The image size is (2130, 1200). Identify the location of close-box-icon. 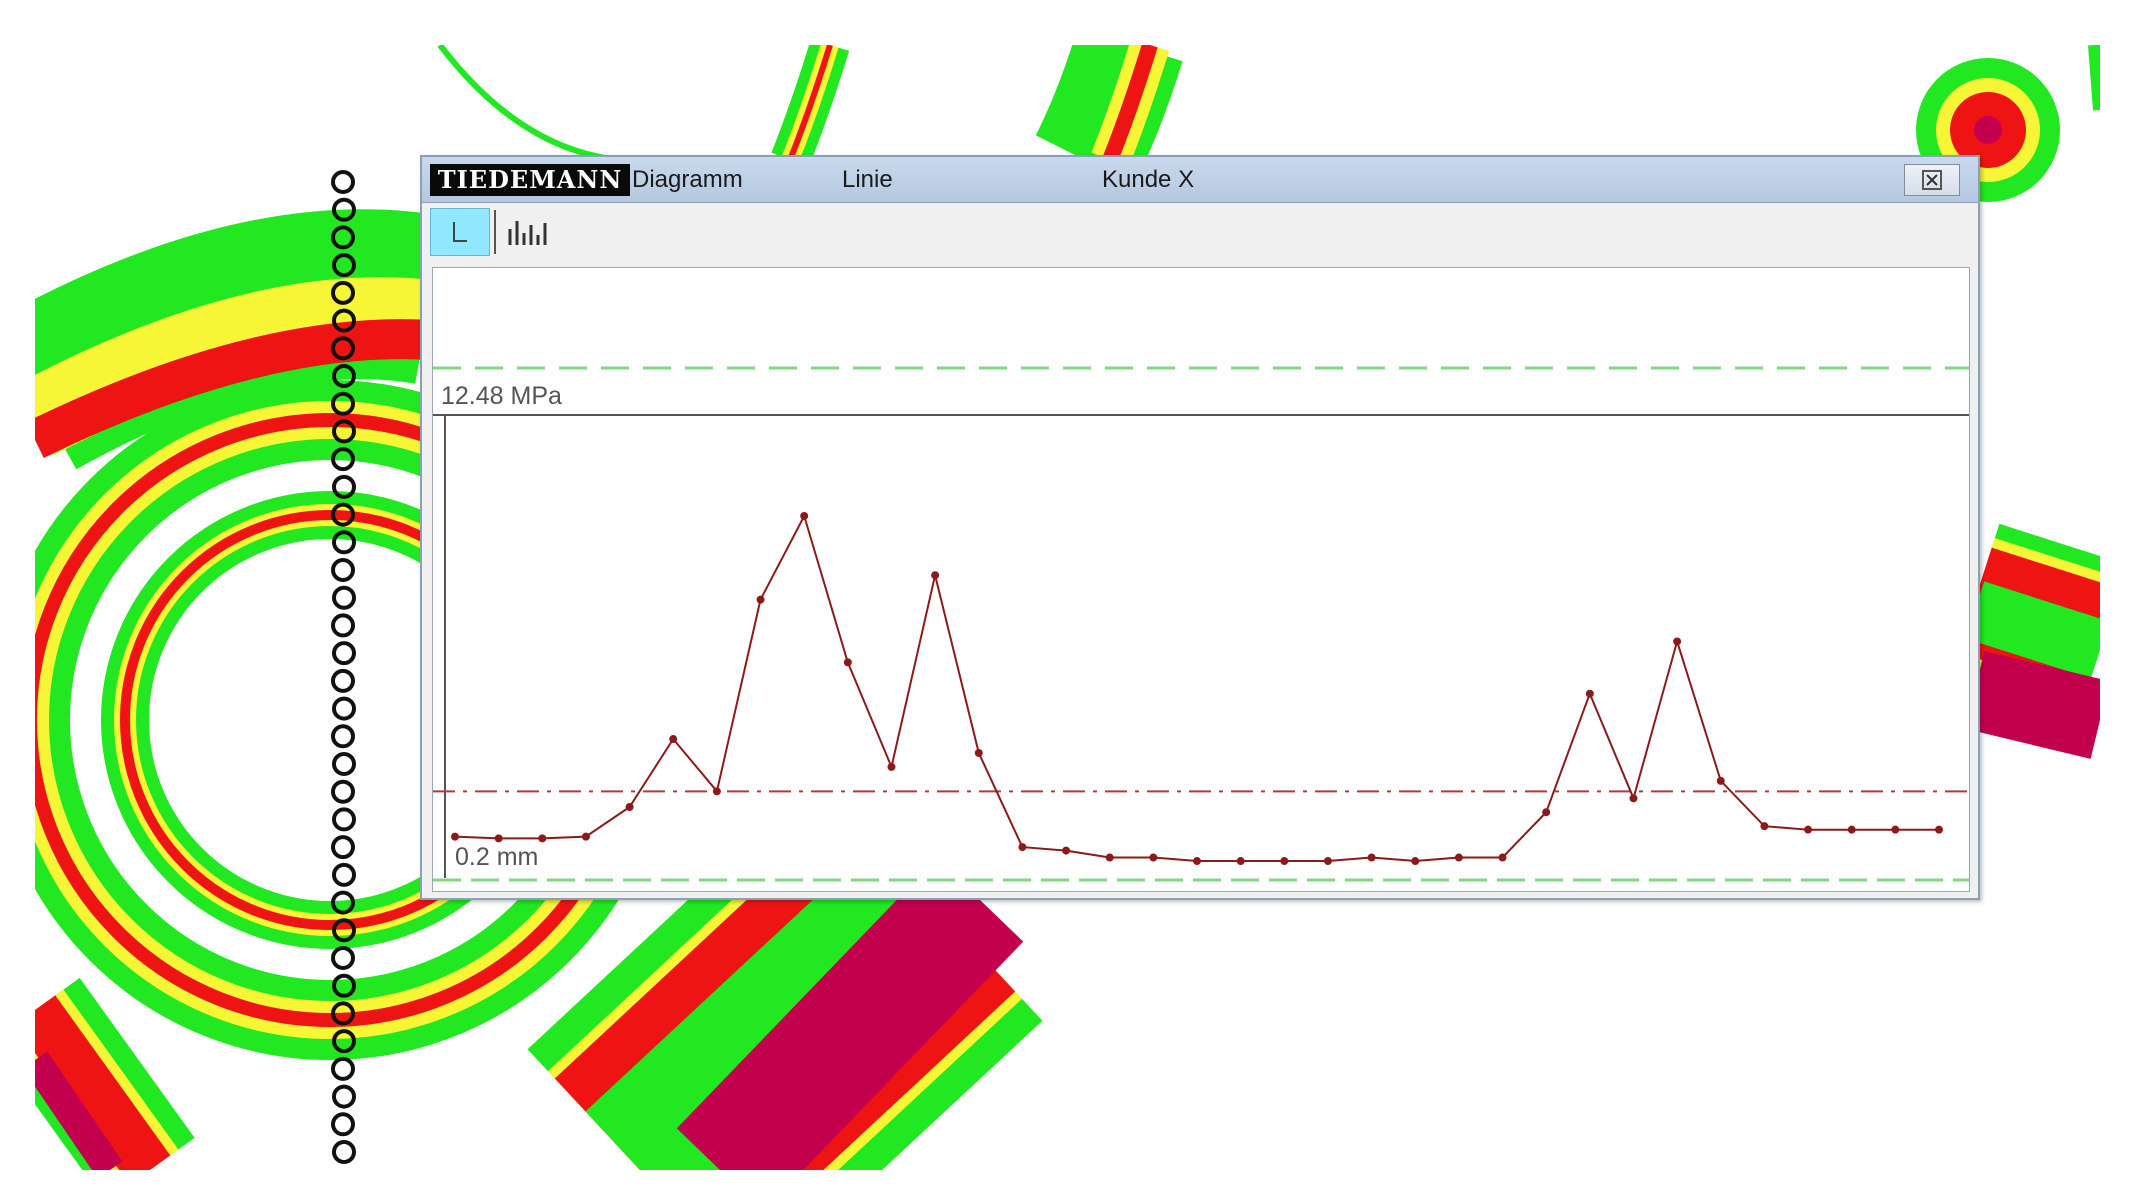
(1932, 180).